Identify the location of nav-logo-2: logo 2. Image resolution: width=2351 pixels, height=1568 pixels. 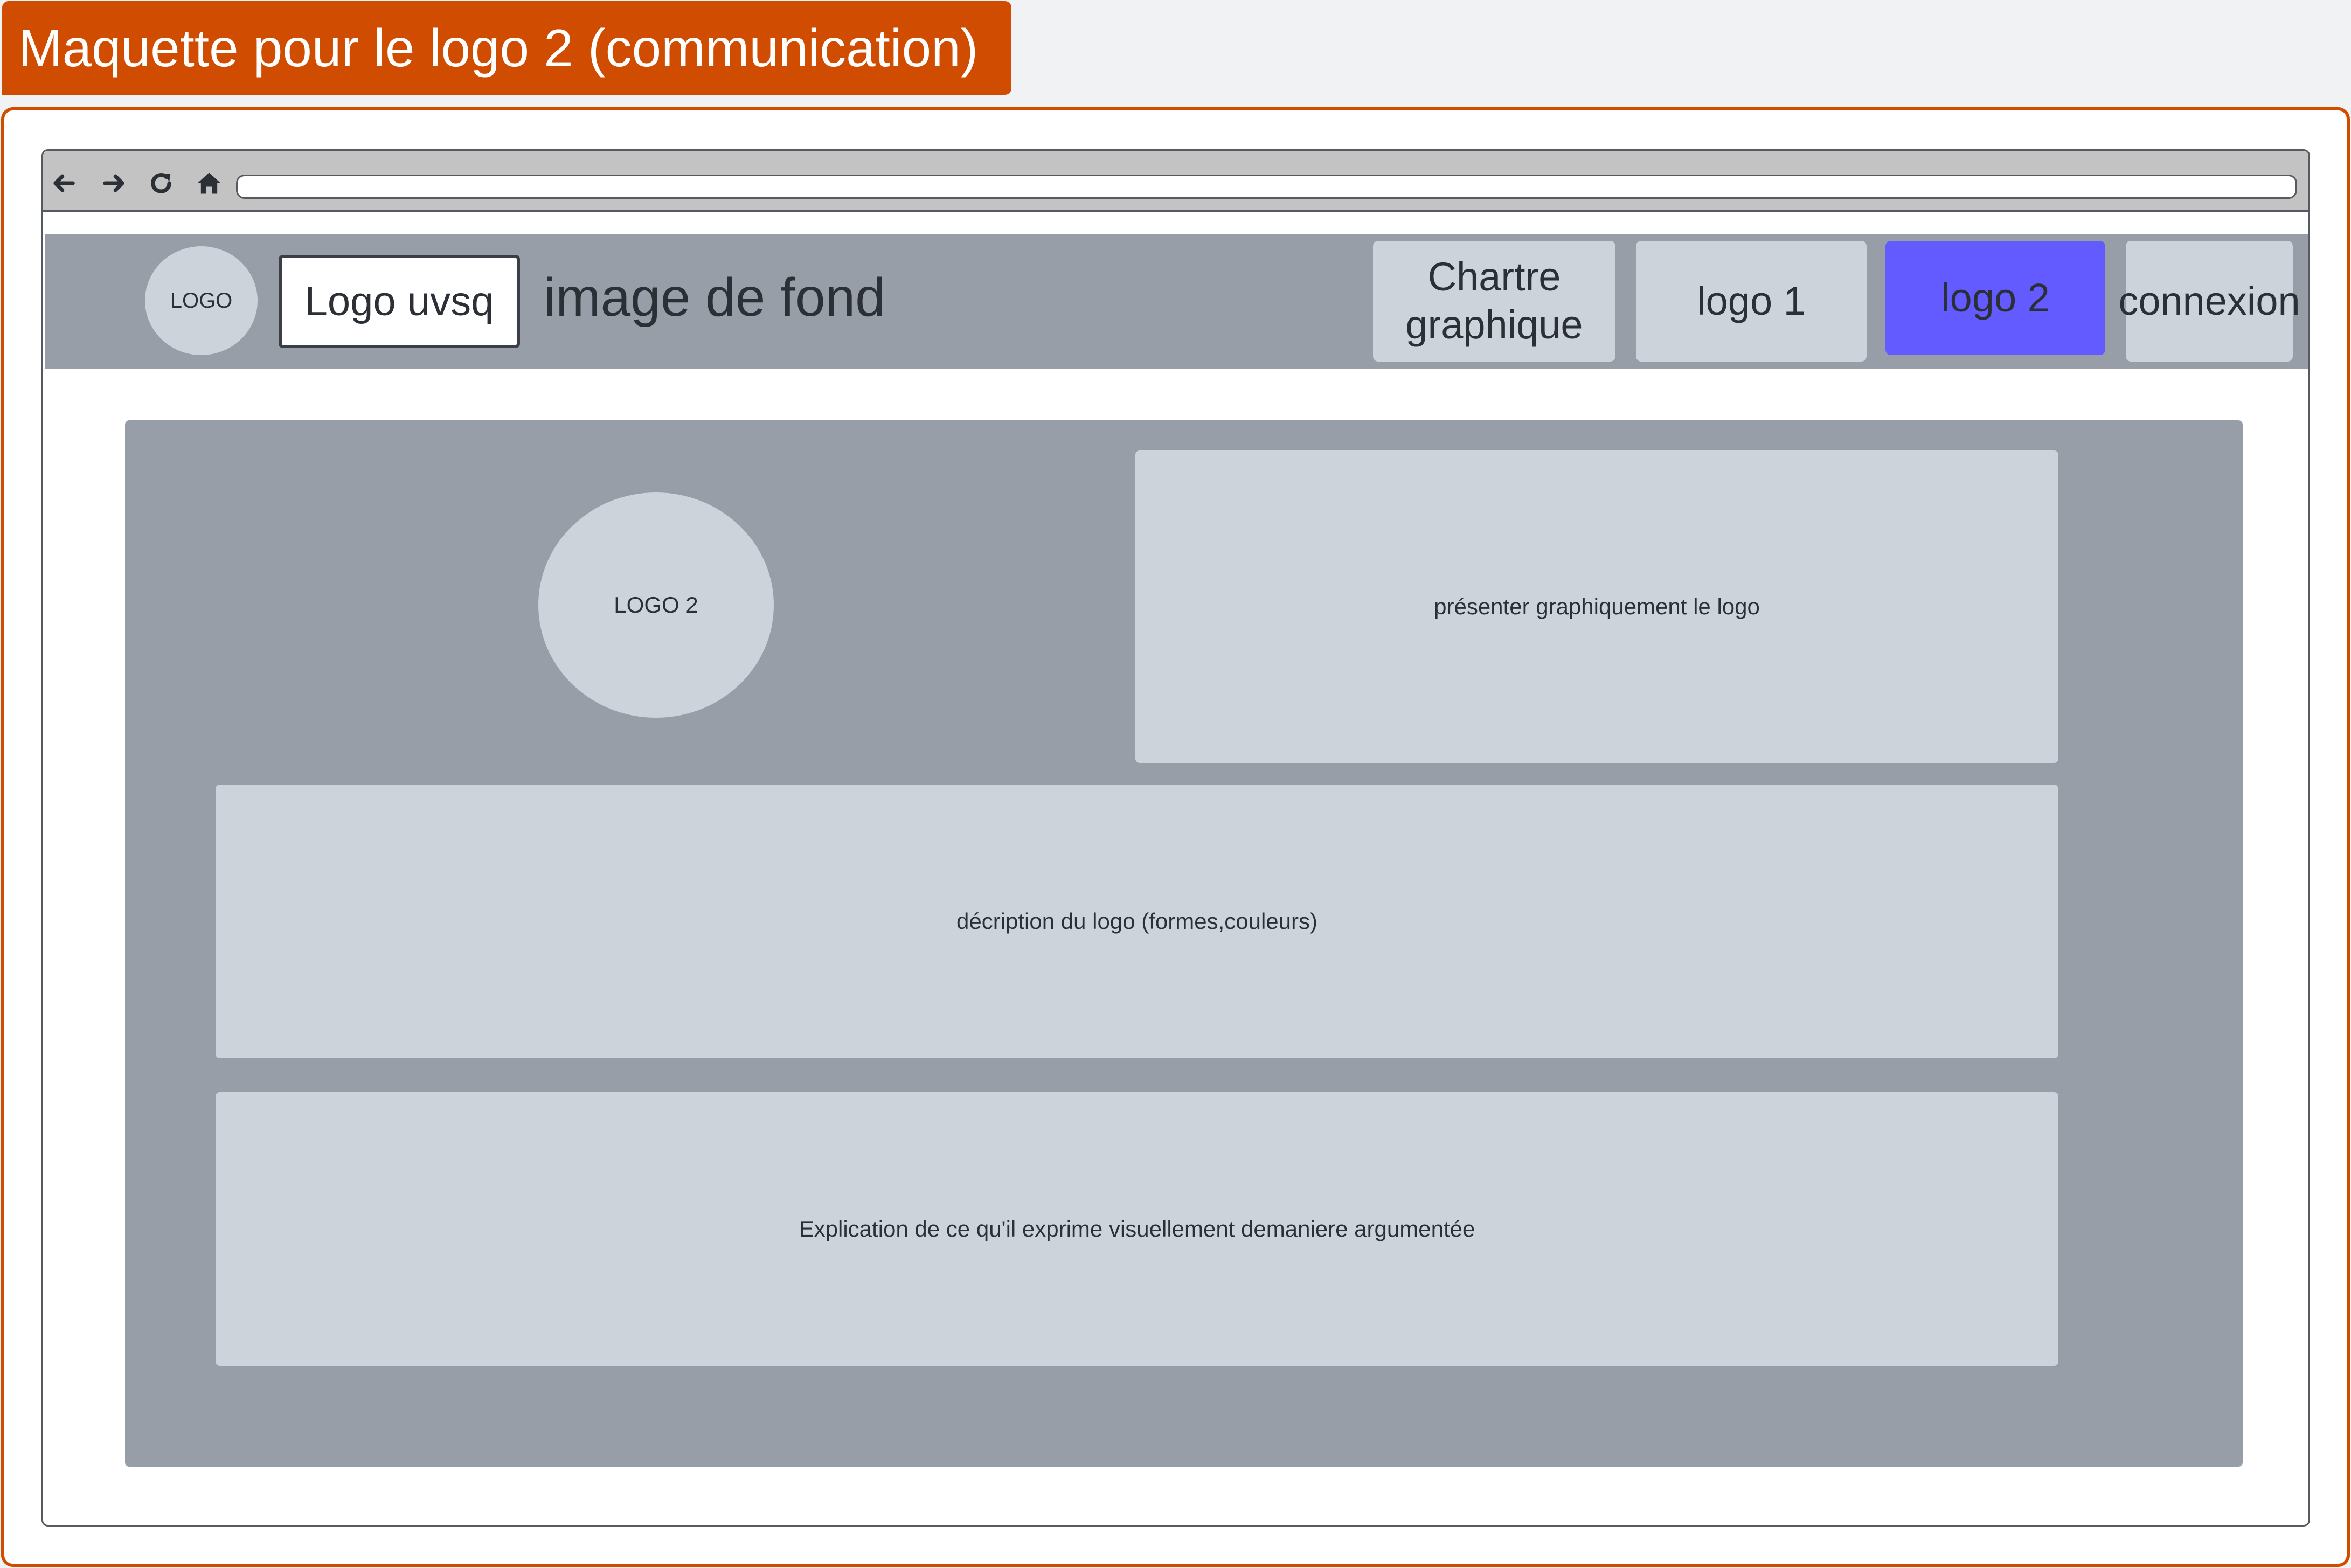
(1995, 298).